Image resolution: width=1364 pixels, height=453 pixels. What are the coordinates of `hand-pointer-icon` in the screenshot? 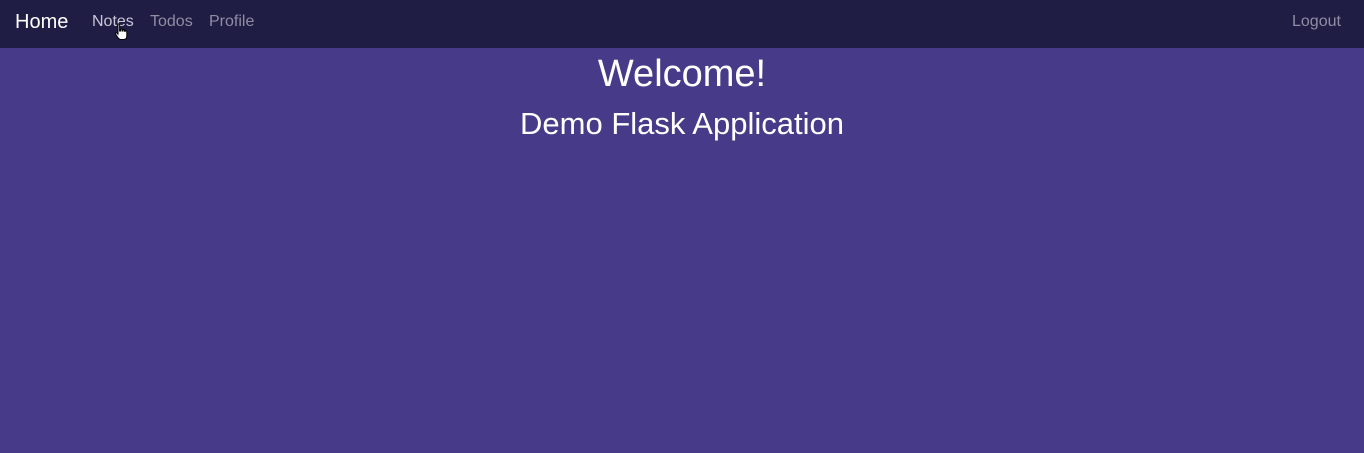 It's located at (121, 31).